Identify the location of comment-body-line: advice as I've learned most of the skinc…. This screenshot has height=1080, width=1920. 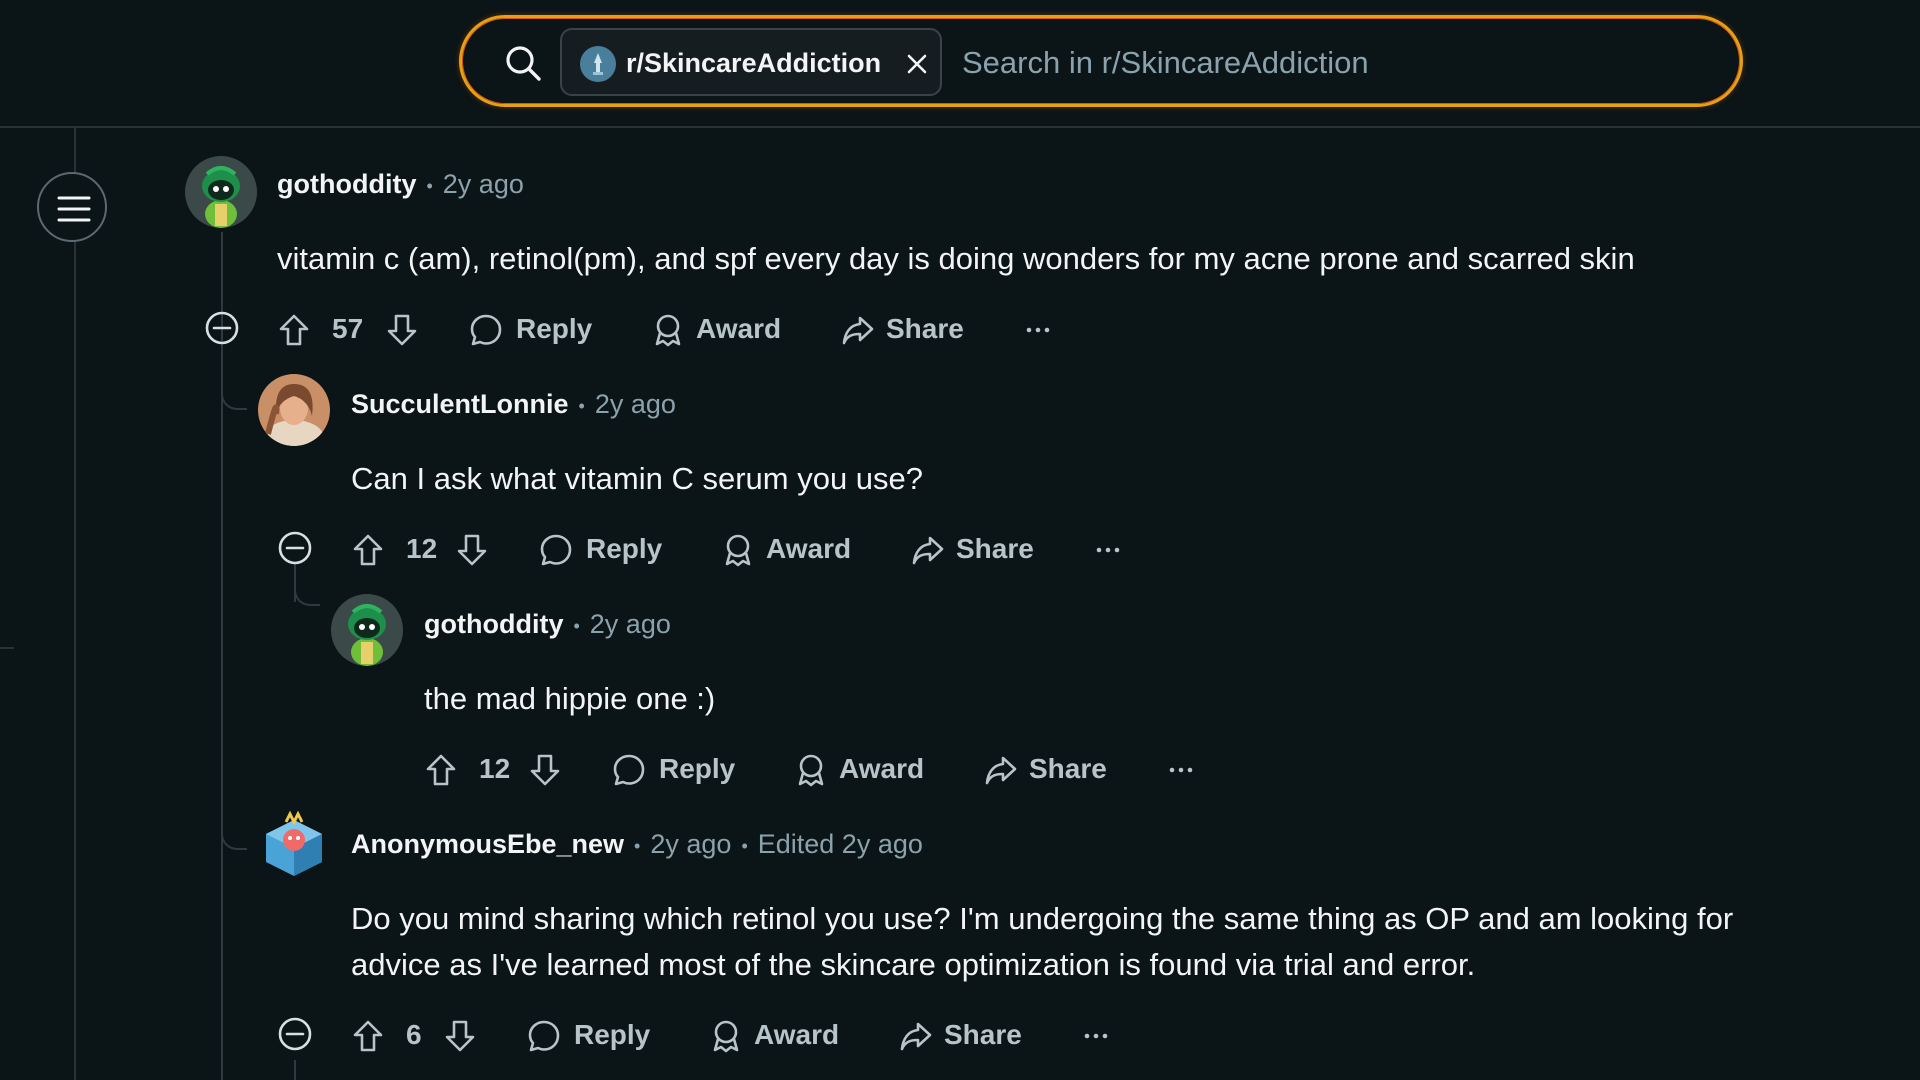
(913, 964).